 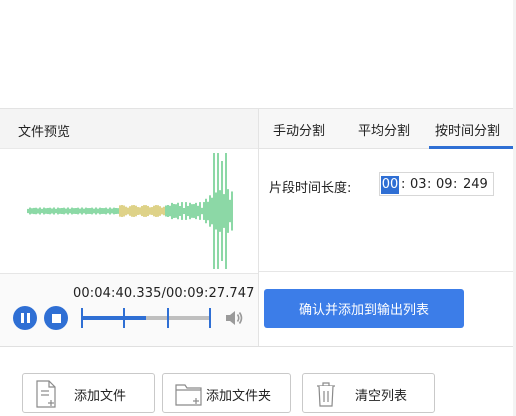 I want to click on seconds-field: 09, so click(x=444, y=185).